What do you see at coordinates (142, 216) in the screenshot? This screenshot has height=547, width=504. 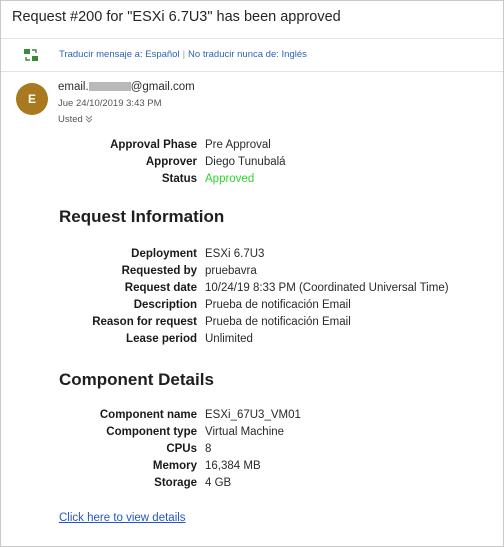 I see `request-information-heading: Request Information` at bounding box center [142, 216].